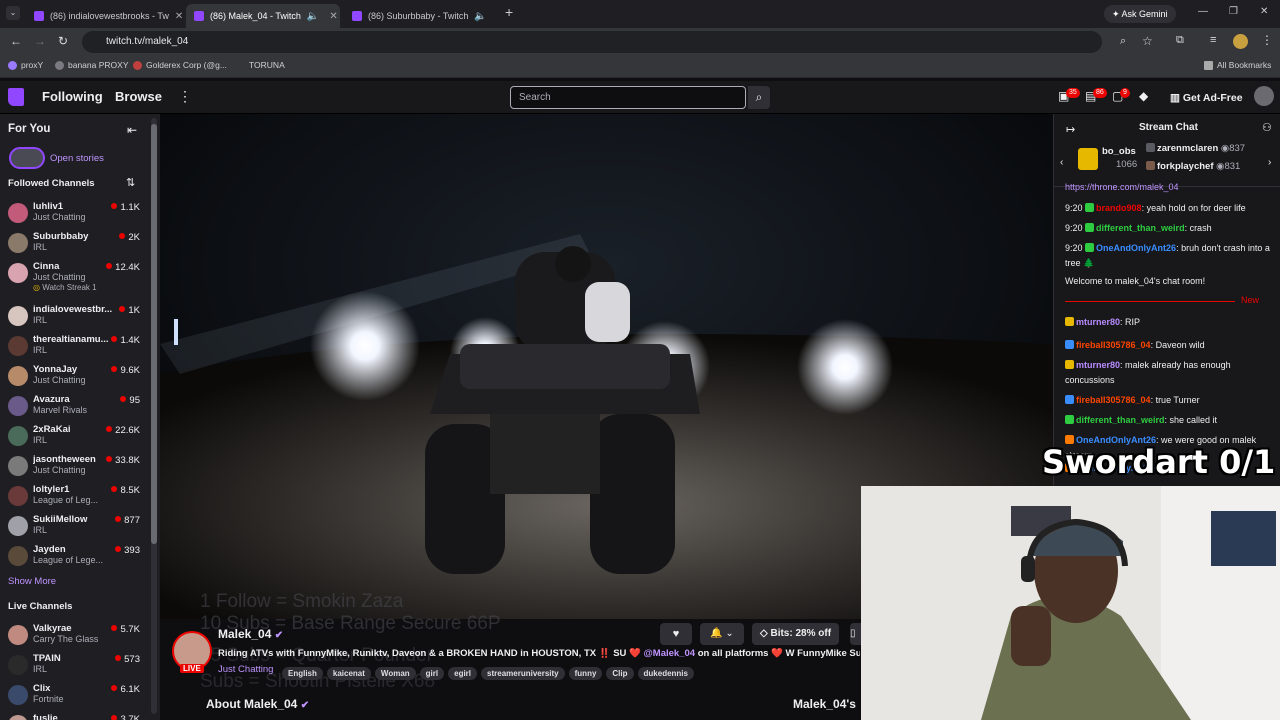 This screenshot has height=720, width=1280. Describe the element at coordinates (1121, 95) in the screenshot. I see `chat-bubble-icon: ▢ 9` at that location.